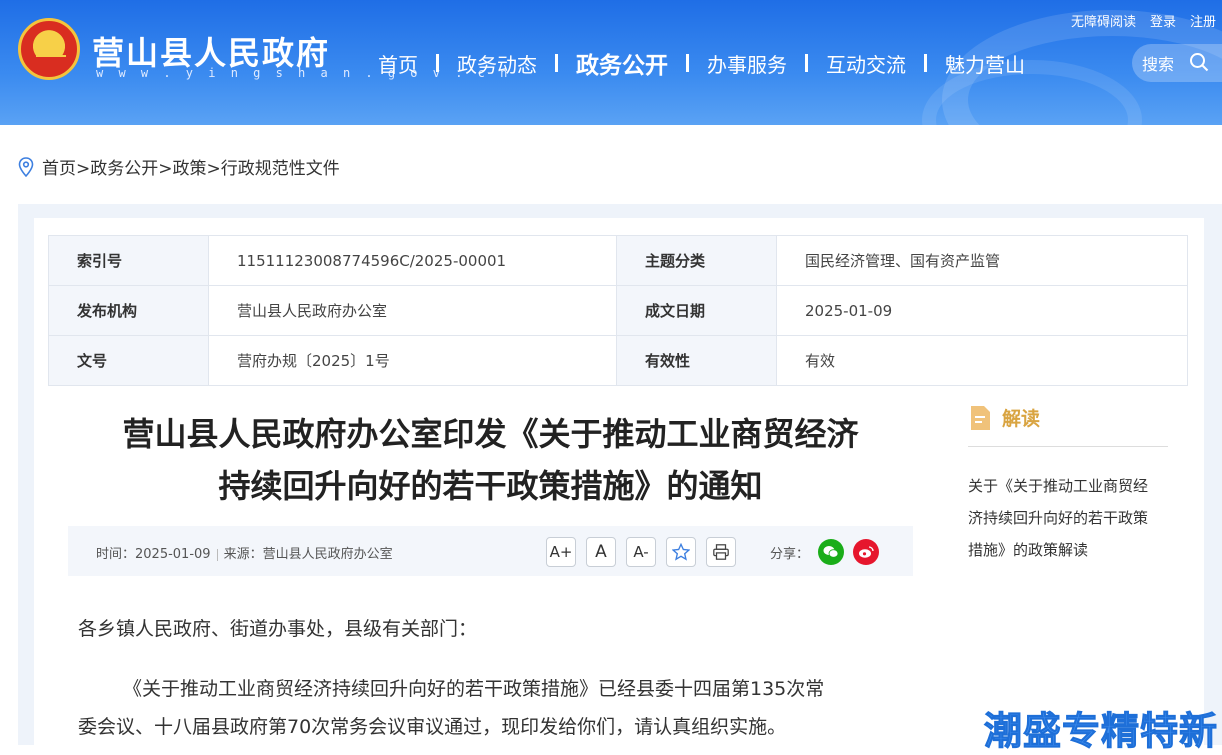  I want to click on meta-key: 成文日期, so click(696, 310).